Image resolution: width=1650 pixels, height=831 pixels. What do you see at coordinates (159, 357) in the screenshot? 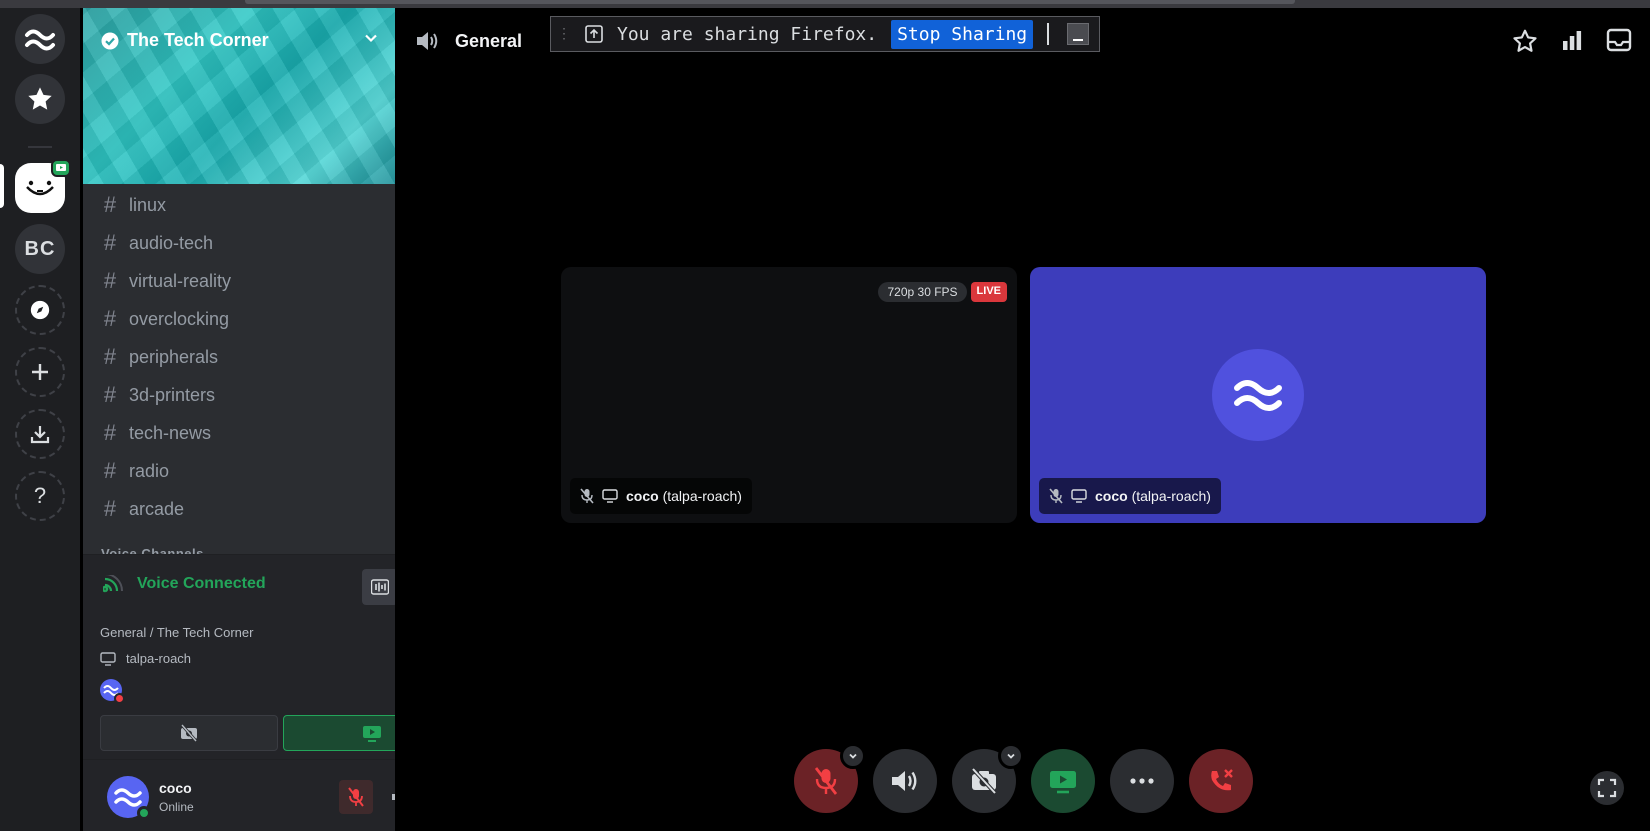
I see `channel-item: # peripherals` at bounding box center [159, 357].